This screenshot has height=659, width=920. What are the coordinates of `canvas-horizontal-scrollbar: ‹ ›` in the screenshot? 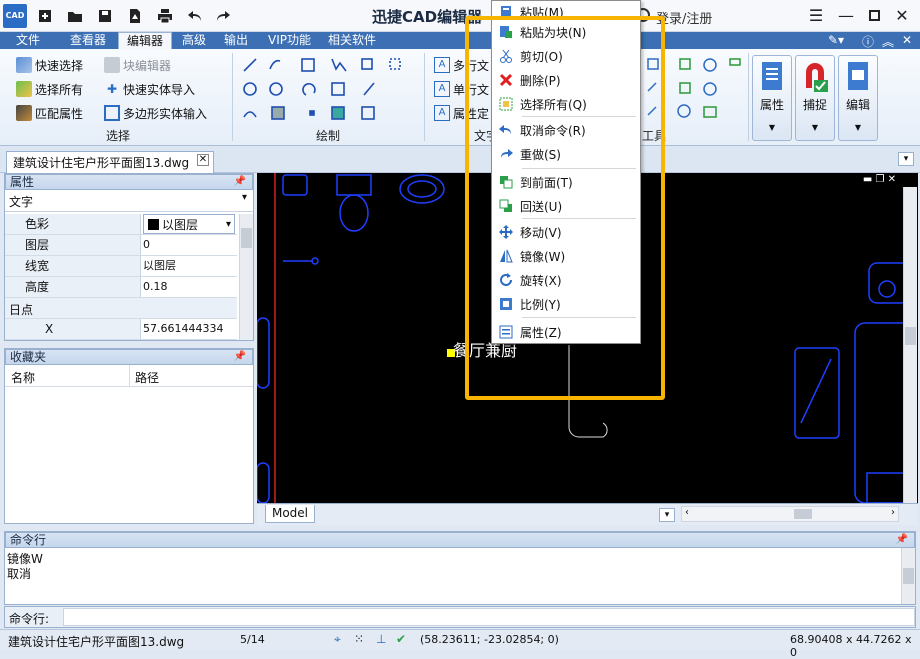 It's located at (790, 514).